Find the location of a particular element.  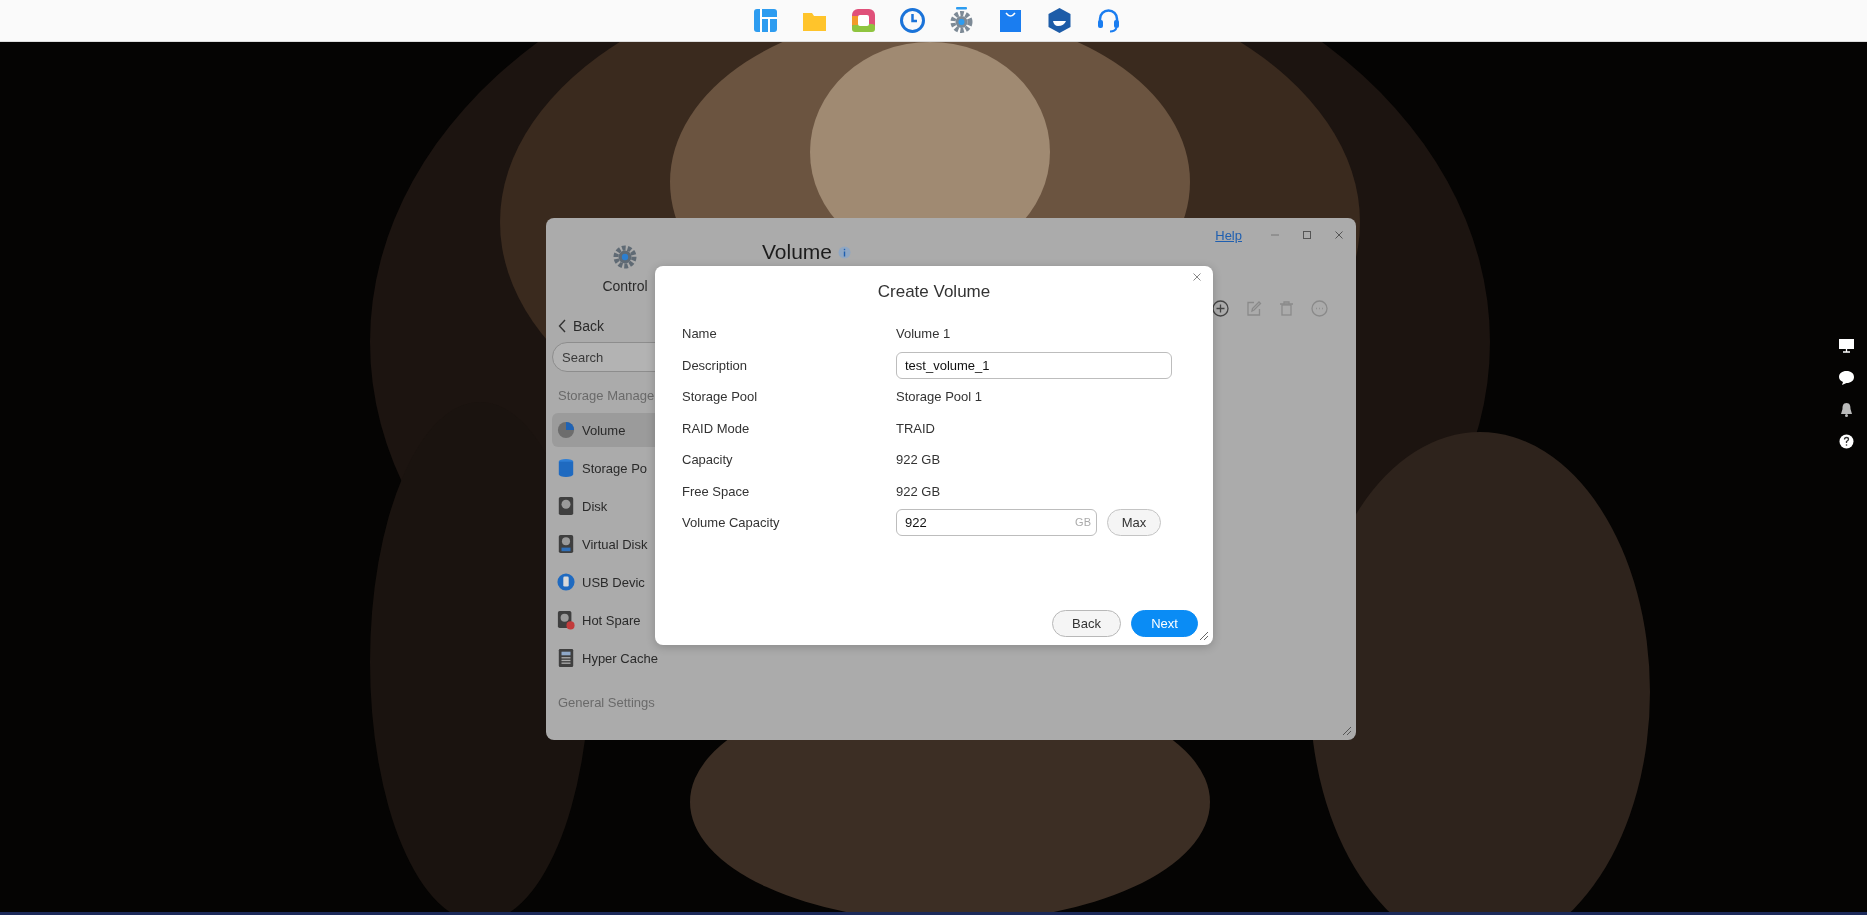

field-label: Name is located at coordinates (700, 334).